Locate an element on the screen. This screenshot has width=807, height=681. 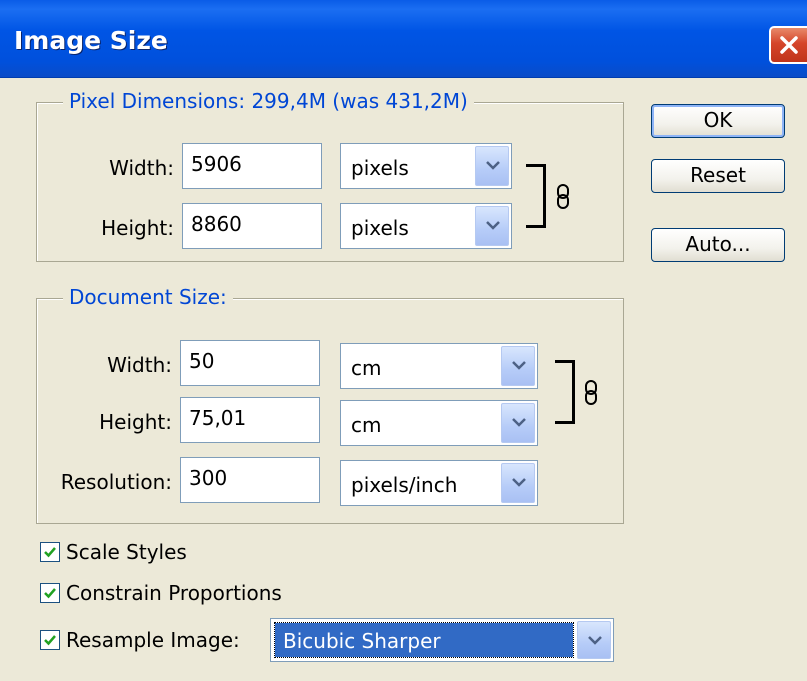
resample-image-option: Resample Image: is located at coordinates (155, 640).